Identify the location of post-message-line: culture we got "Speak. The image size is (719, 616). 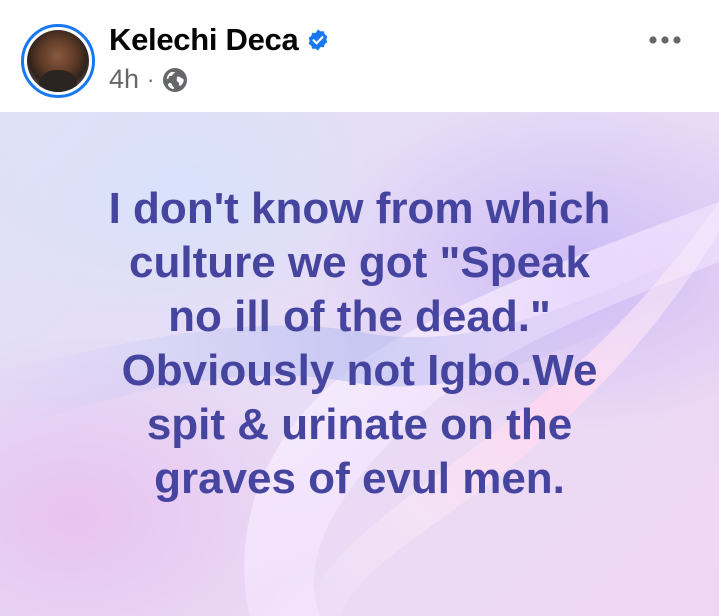
(359, 262).